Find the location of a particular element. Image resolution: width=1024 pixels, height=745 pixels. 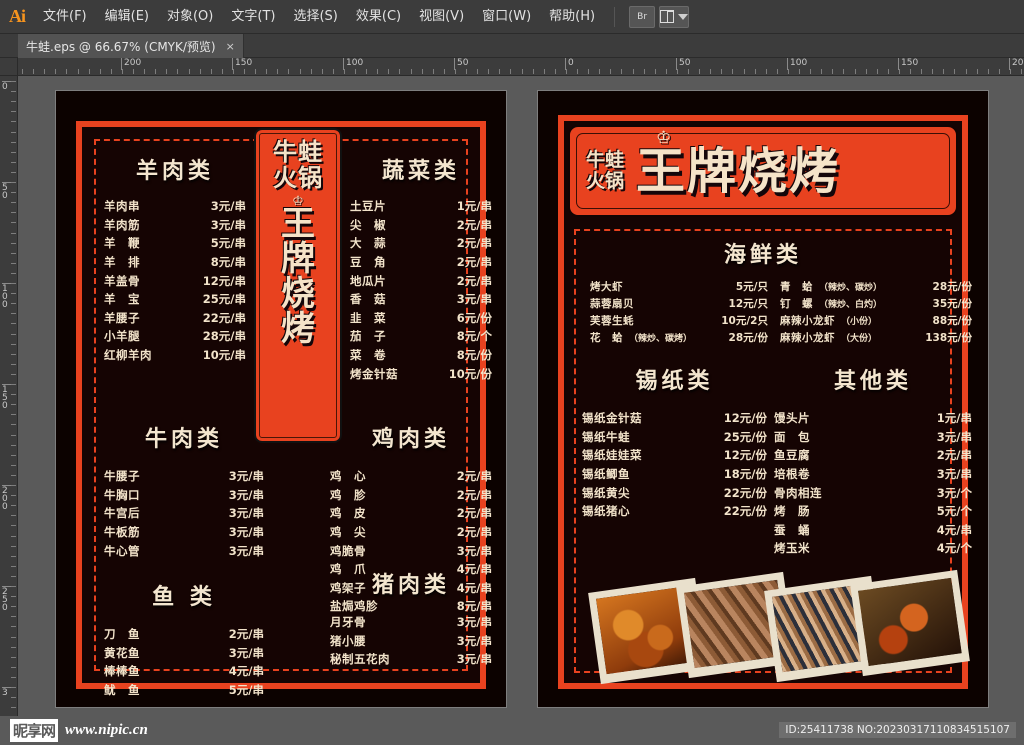

menu-item-name: 青 蛤 is located at coordinates (796, 287).